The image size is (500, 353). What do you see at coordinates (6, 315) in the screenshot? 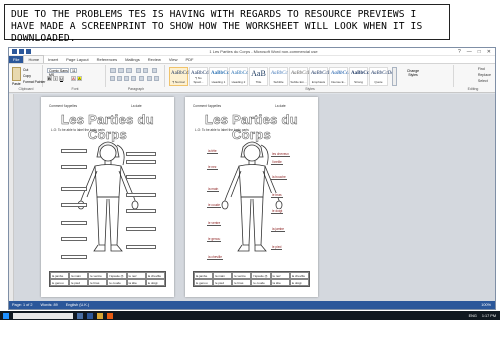
I see `windows-start-icon` at bounding box center [6, 315].